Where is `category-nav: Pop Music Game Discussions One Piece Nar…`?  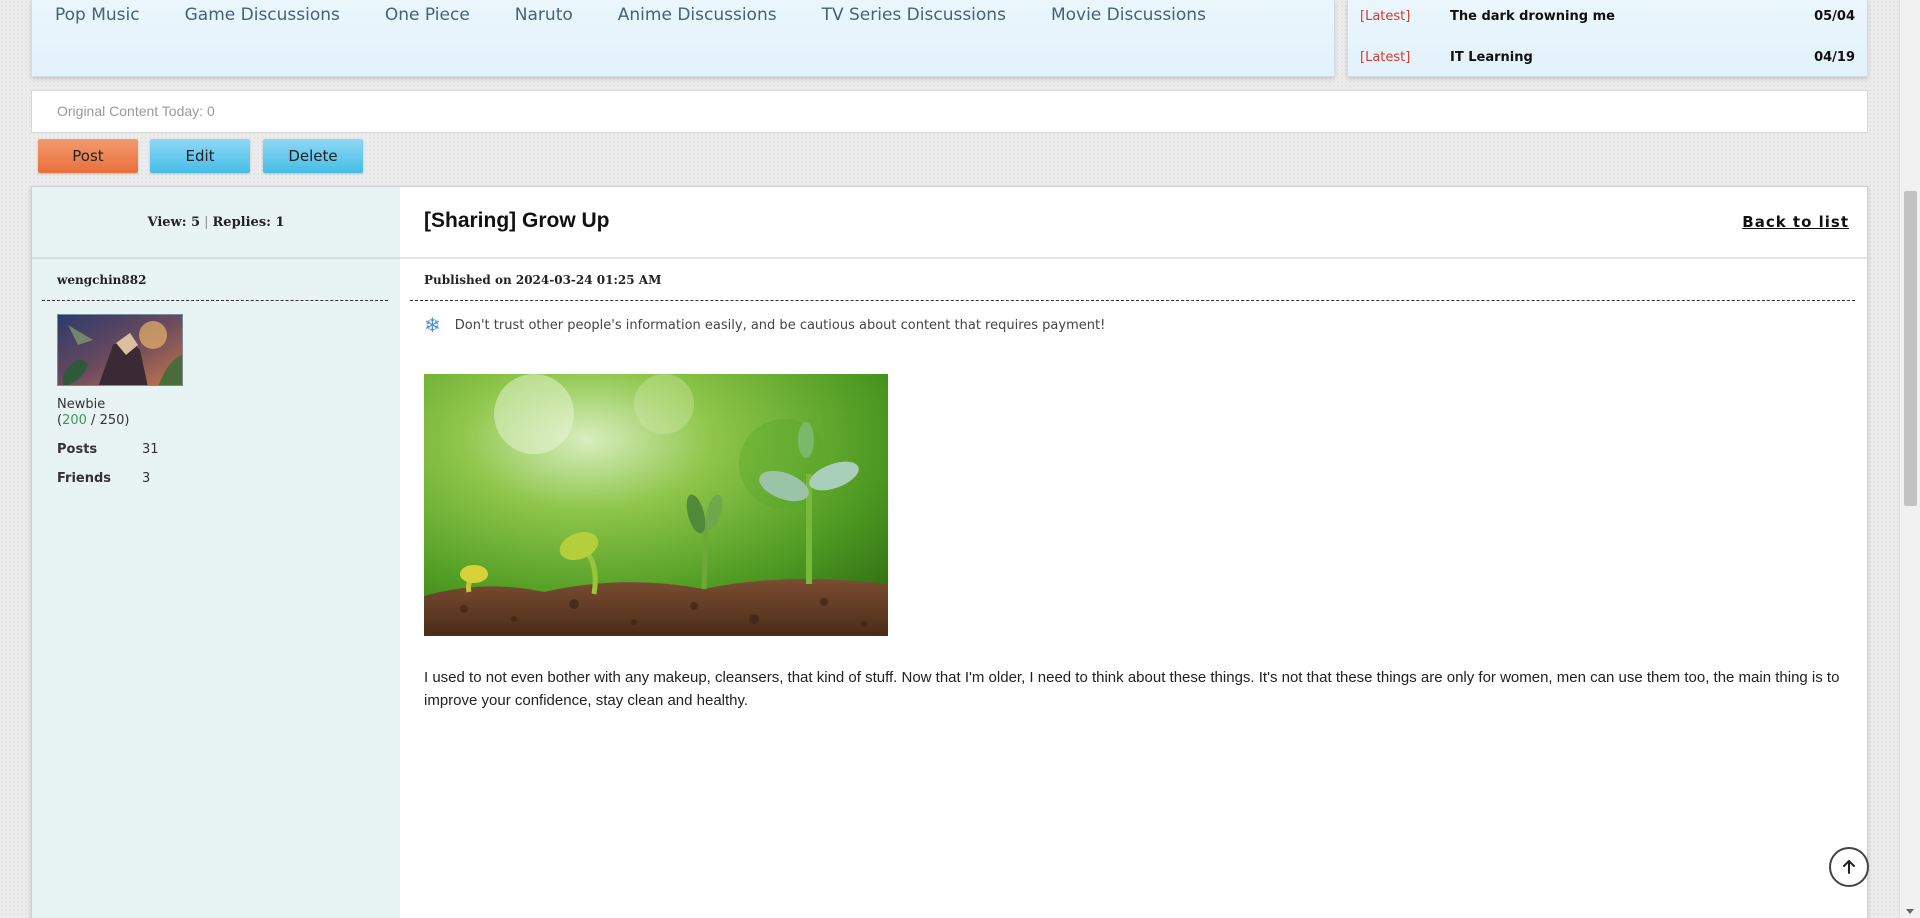 category-nav: Pop Music Game Discussions One Piece Nar… is located at coordinates (683, 38).